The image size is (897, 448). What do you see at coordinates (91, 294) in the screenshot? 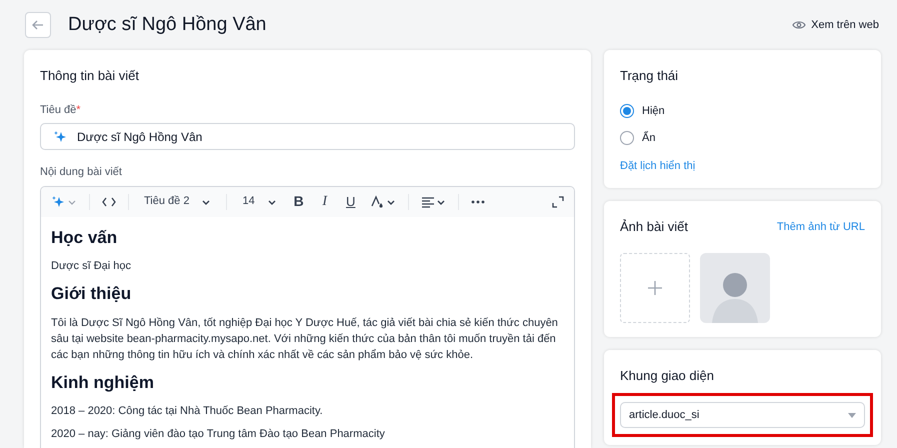
I see `content-heading: Giới thiệu` at bounding box center [91, 294].